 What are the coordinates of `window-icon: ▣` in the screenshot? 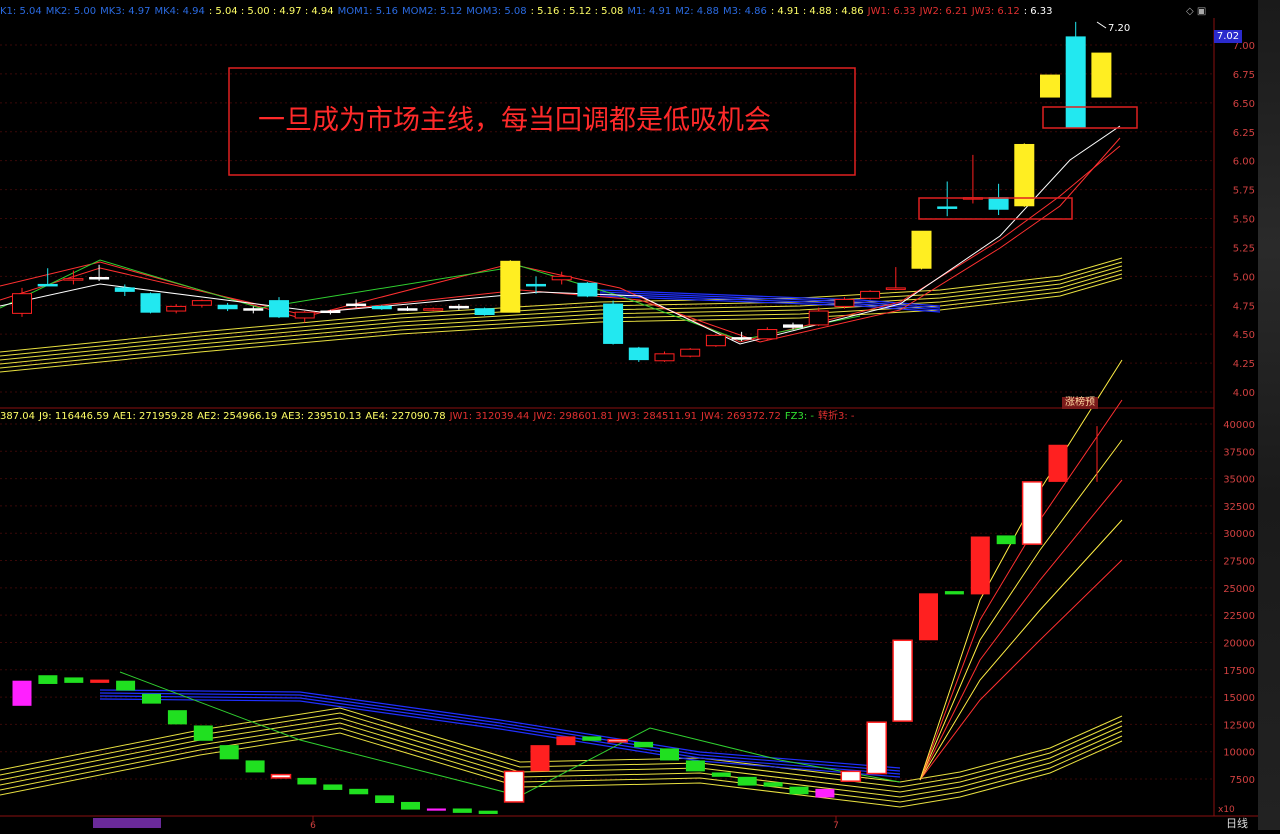 It's located at (1201, 11).